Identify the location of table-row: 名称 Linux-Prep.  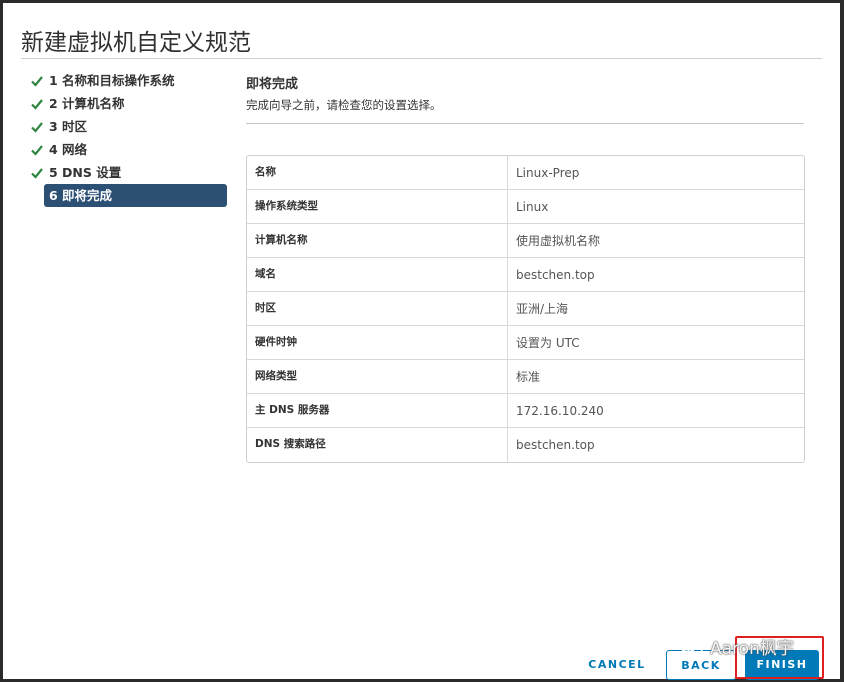
(525, 173).